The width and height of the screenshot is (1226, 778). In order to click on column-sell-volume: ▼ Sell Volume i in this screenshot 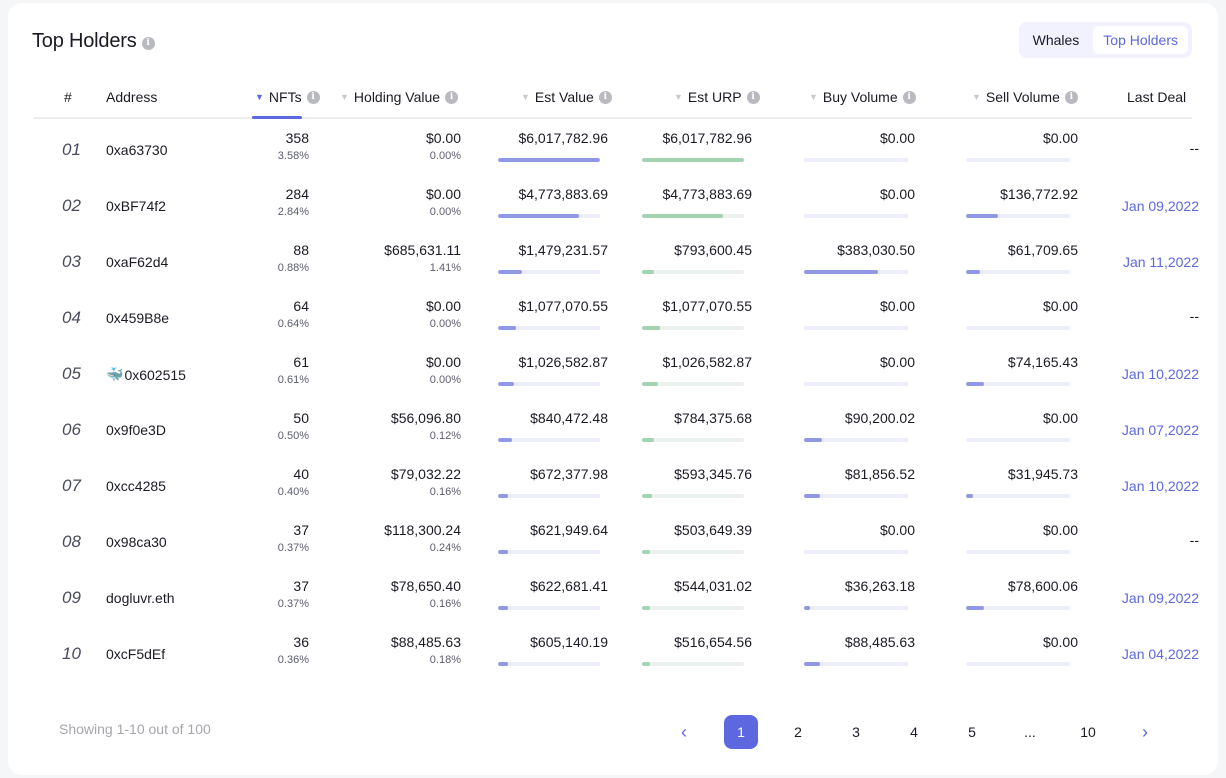, I will do `click(1025, 97)`.